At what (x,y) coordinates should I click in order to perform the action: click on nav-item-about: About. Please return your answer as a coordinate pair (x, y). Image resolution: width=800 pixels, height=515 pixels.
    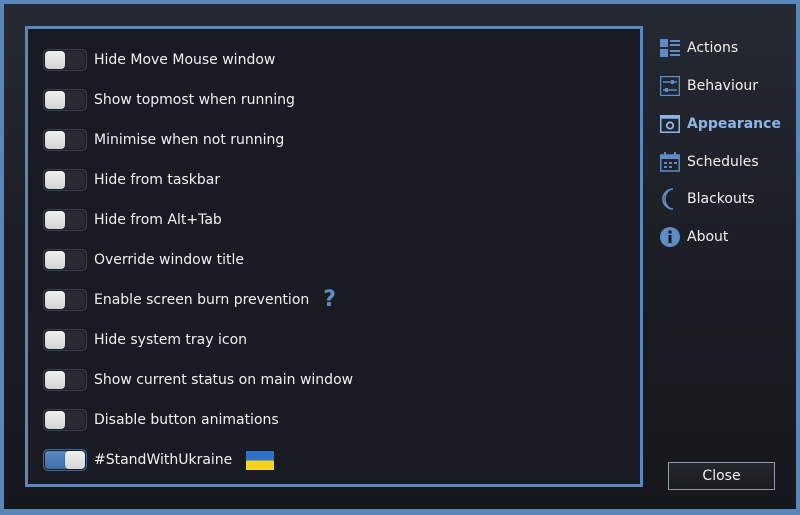
    Looking at the image, I should click on (693, 237).